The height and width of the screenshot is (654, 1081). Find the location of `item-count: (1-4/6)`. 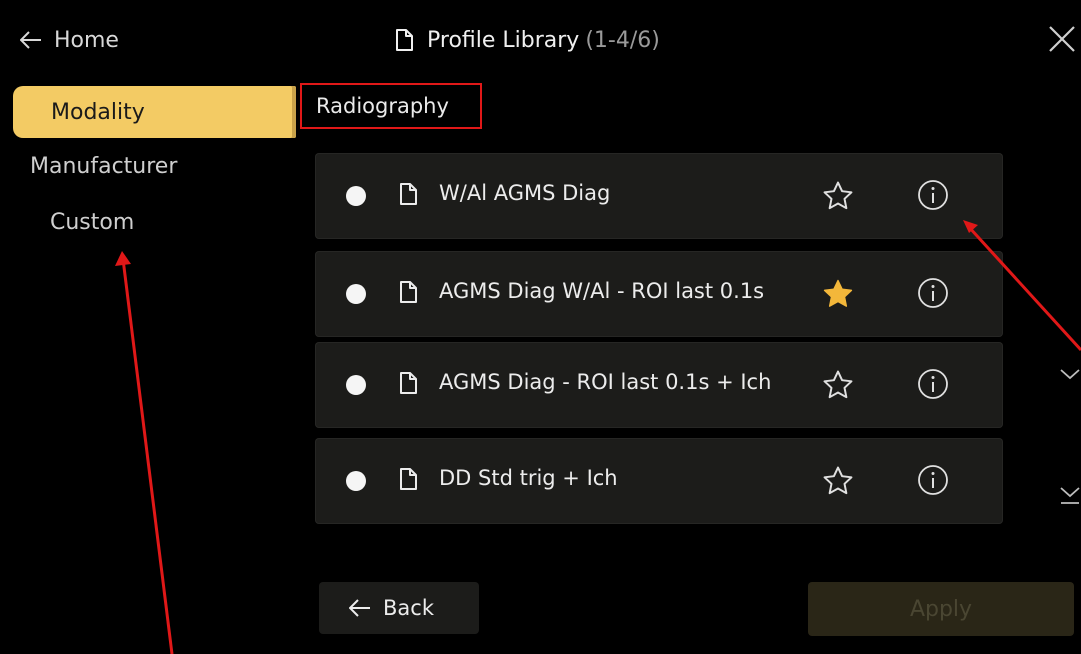

item-count: (1-4/6) is located at coordinates (622, 40).